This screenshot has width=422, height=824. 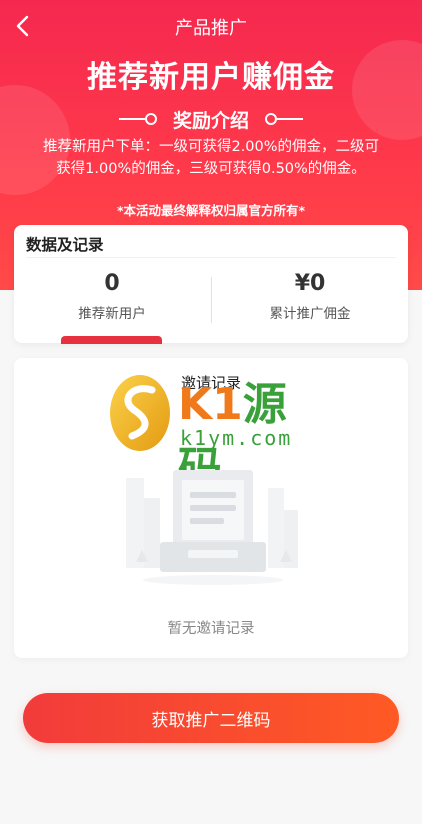 What do you see at coordinates (112, 283) in the screenshot?
I see `referred-users-value: 0` at bounding box center [112, 283].